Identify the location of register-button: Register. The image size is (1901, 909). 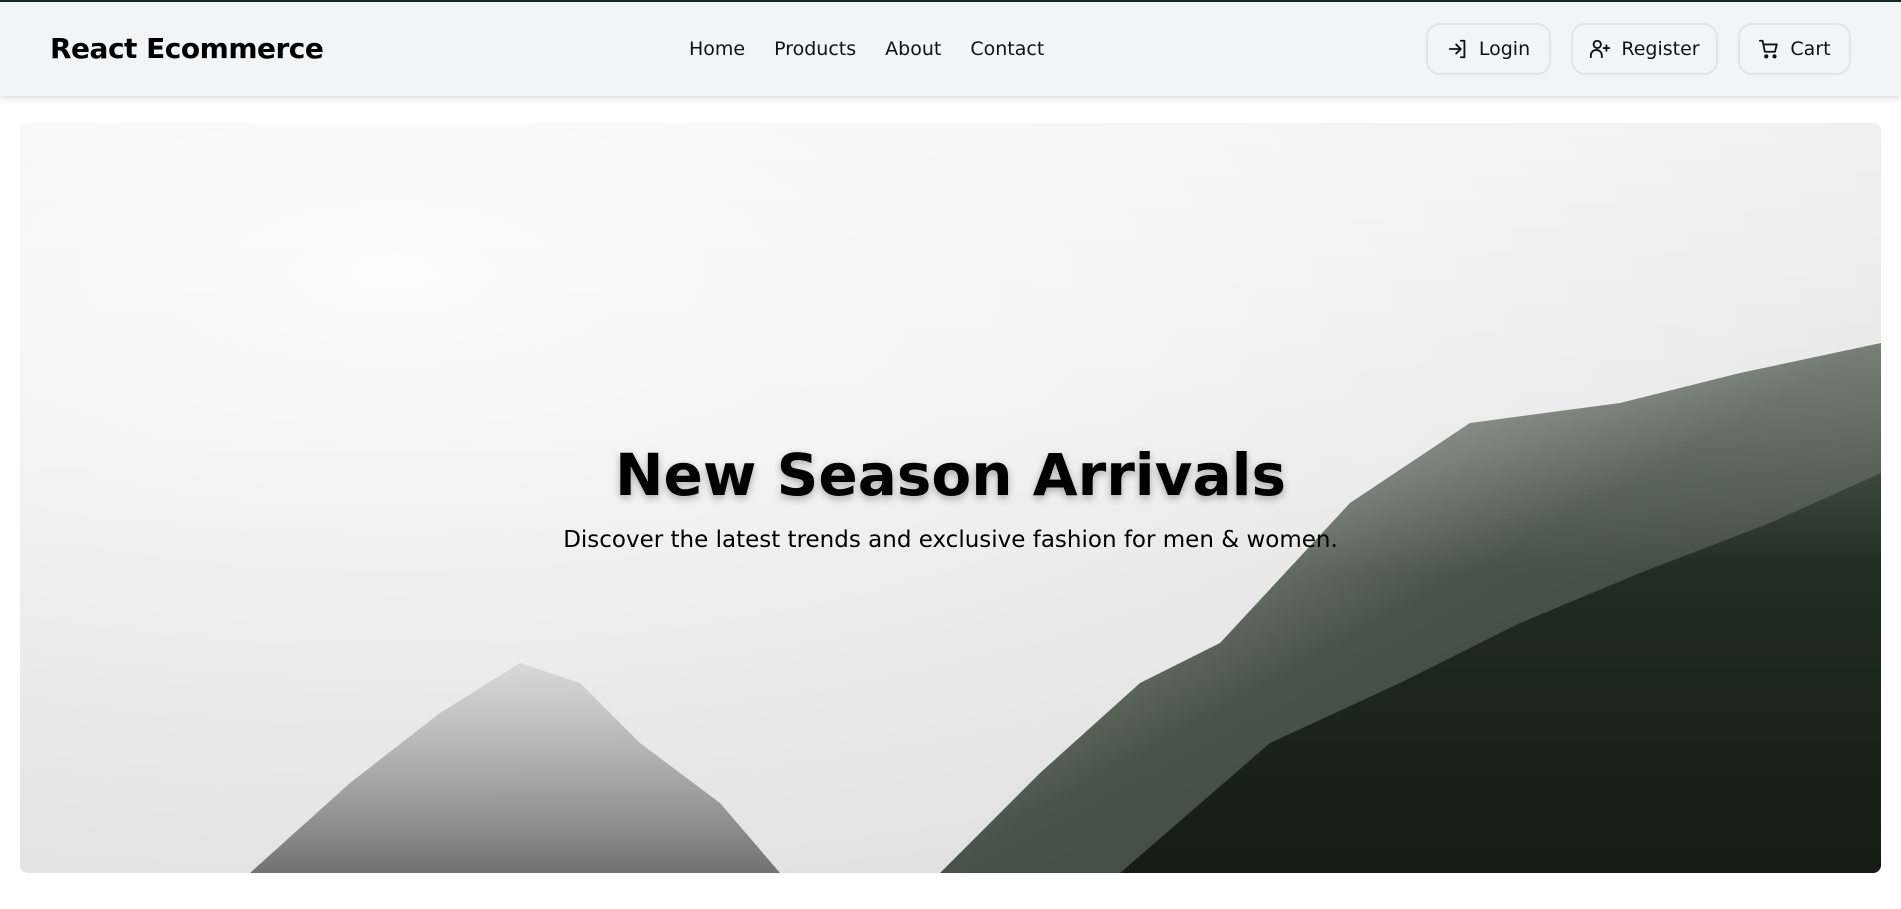
(1644, 49).